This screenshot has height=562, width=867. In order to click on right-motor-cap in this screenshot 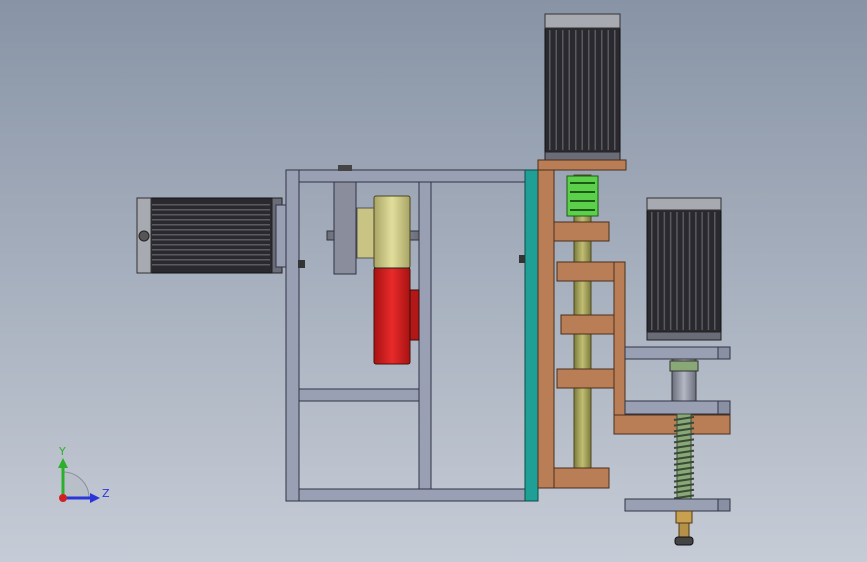, I will do `click(684, 204)`.